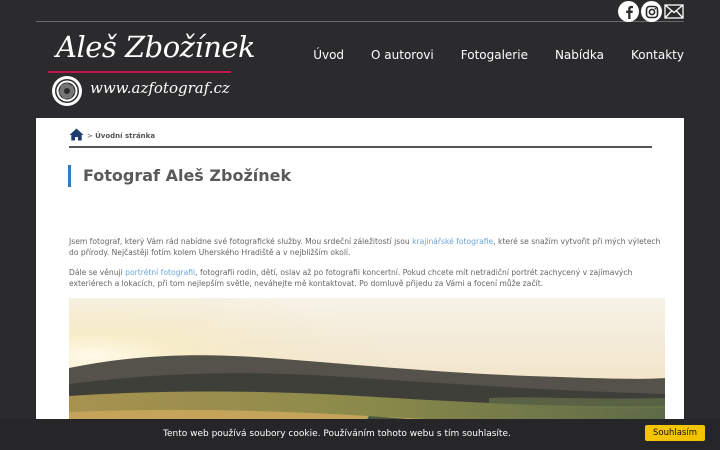  I want to click on nav-item-o-autorovi: O autorovi, so click(402, 55).